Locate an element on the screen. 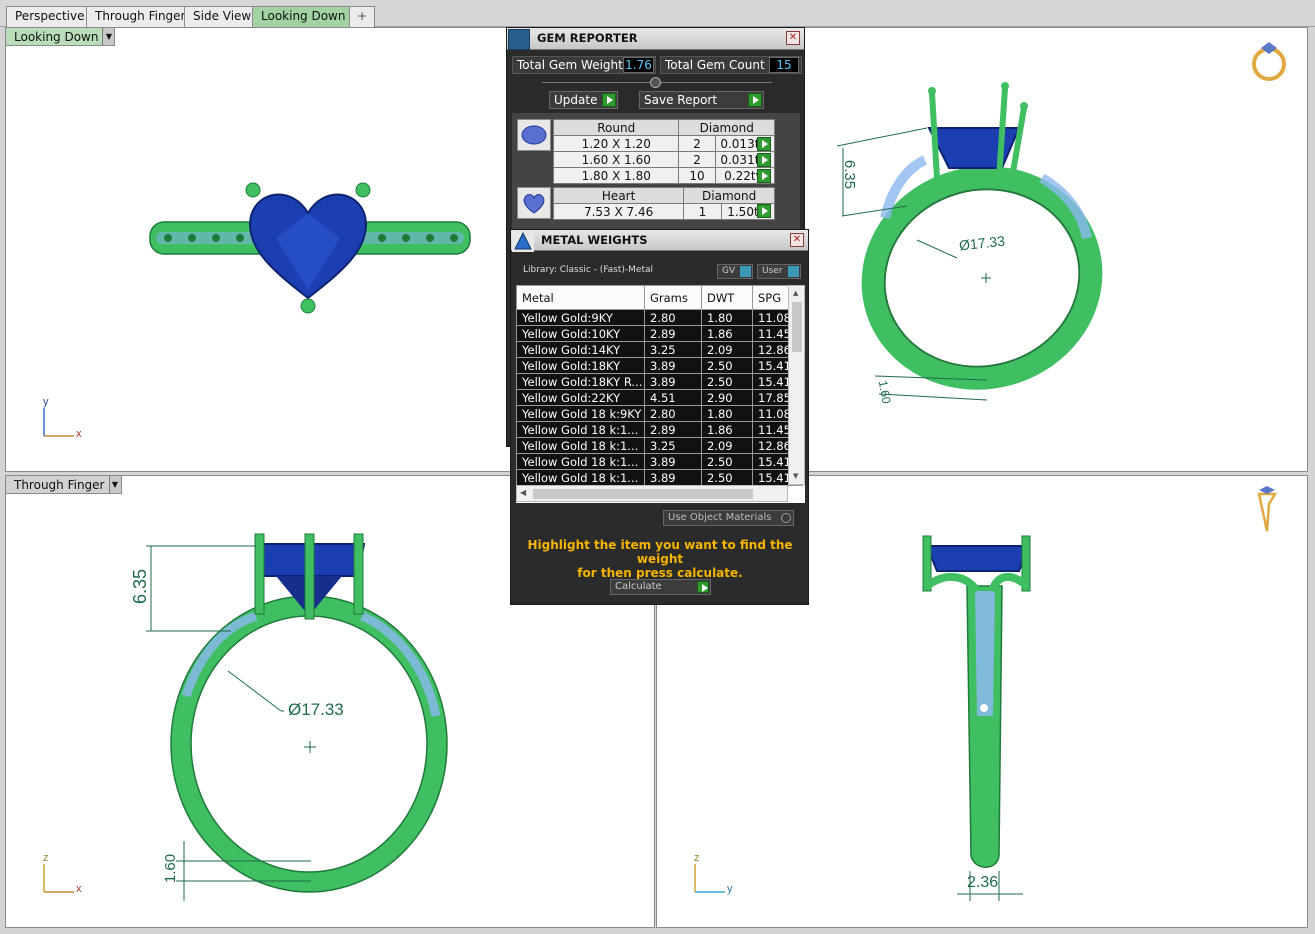  table-cell: Yellow Gold:14KY is located at coordinates (580, 349).